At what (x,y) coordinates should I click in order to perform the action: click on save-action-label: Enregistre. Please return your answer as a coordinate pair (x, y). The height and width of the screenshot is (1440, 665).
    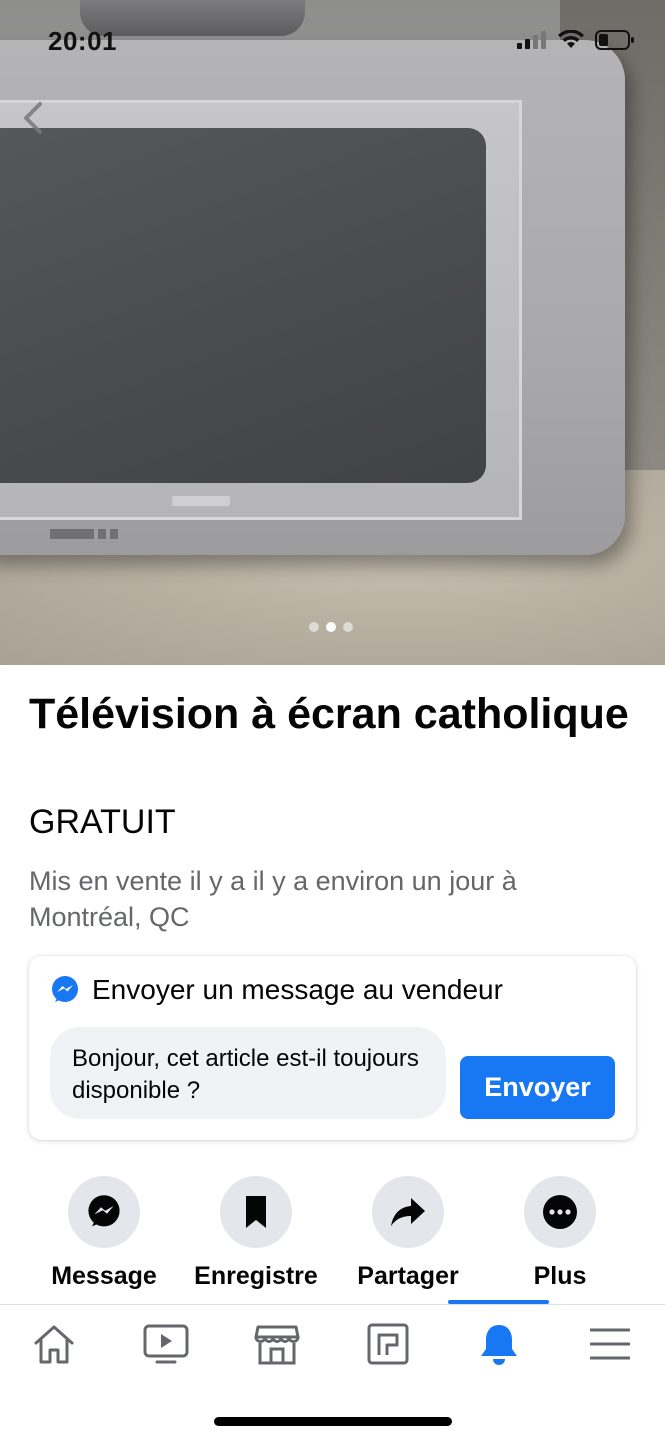
    Looking at the image, I should click on (256, 1276).